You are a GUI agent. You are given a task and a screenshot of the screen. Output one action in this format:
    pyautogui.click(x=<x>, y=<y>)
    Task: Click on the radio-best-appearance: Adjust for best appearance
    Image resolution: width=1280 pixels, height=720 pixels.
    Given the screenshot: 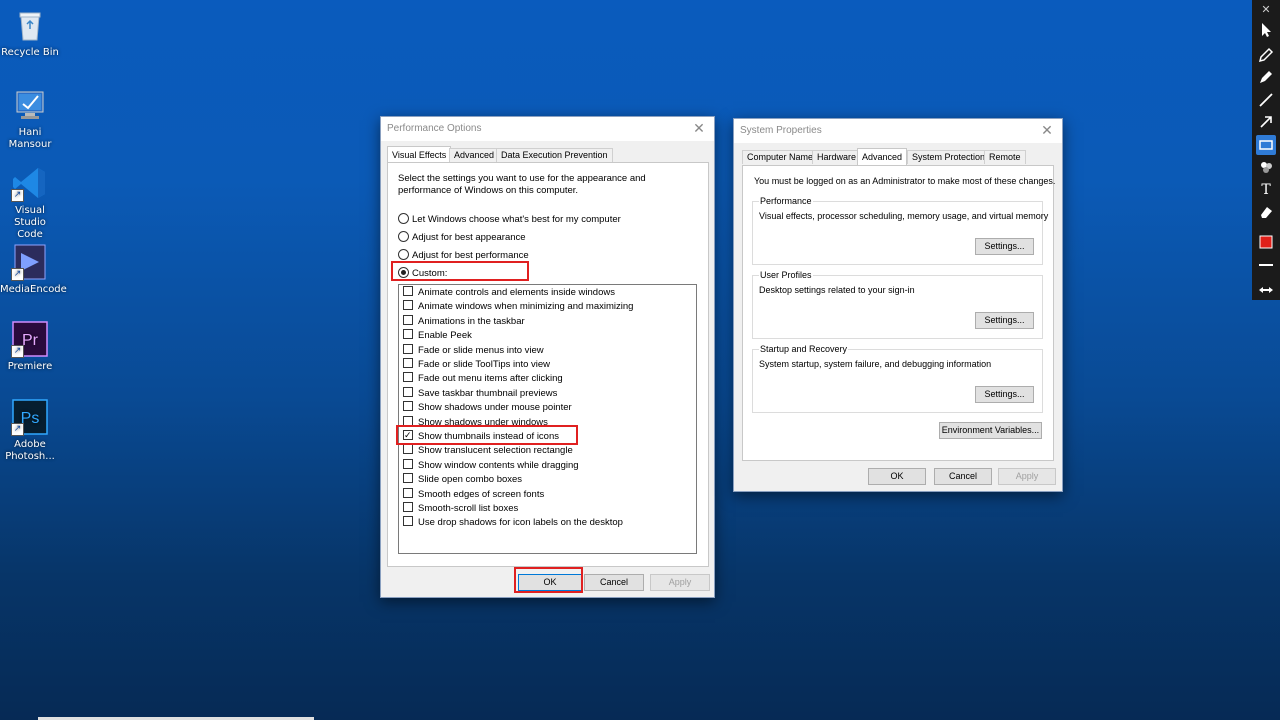 What is the action you would take?
    pyautogui.click(x=462, y=237)
    